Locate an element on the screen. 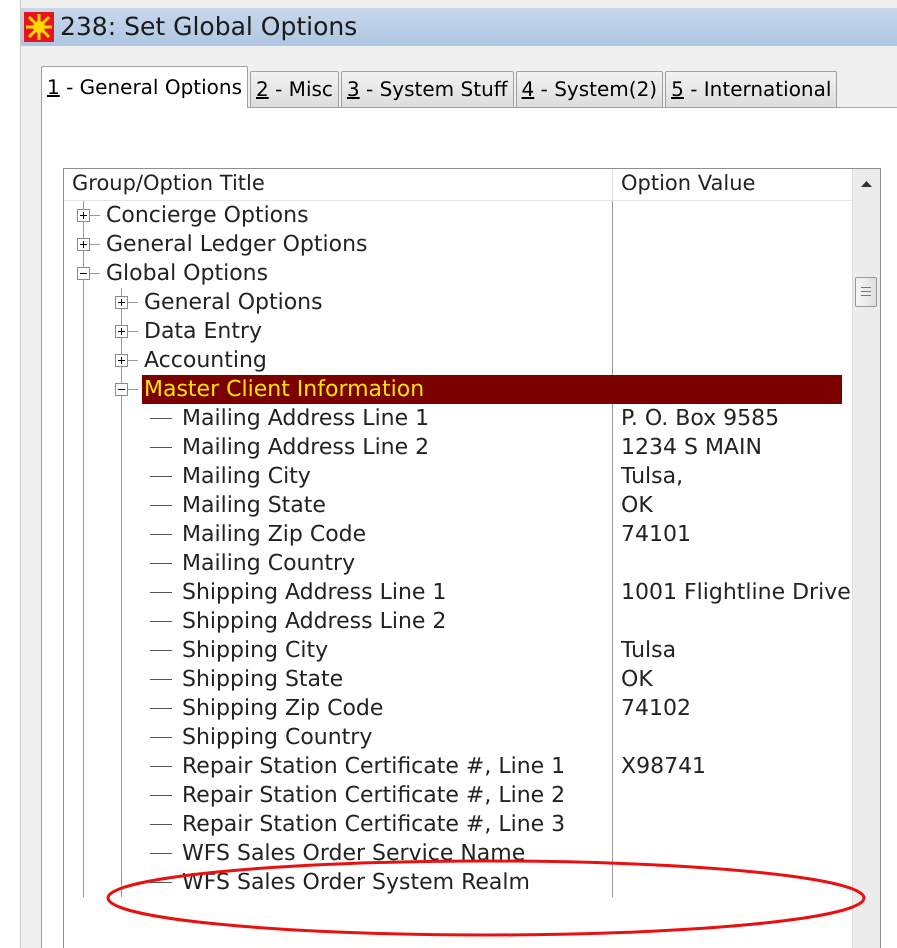 This screenshot has width=897, height=948. tab: 3 - System Stuff is located at coordinates (427, 88).